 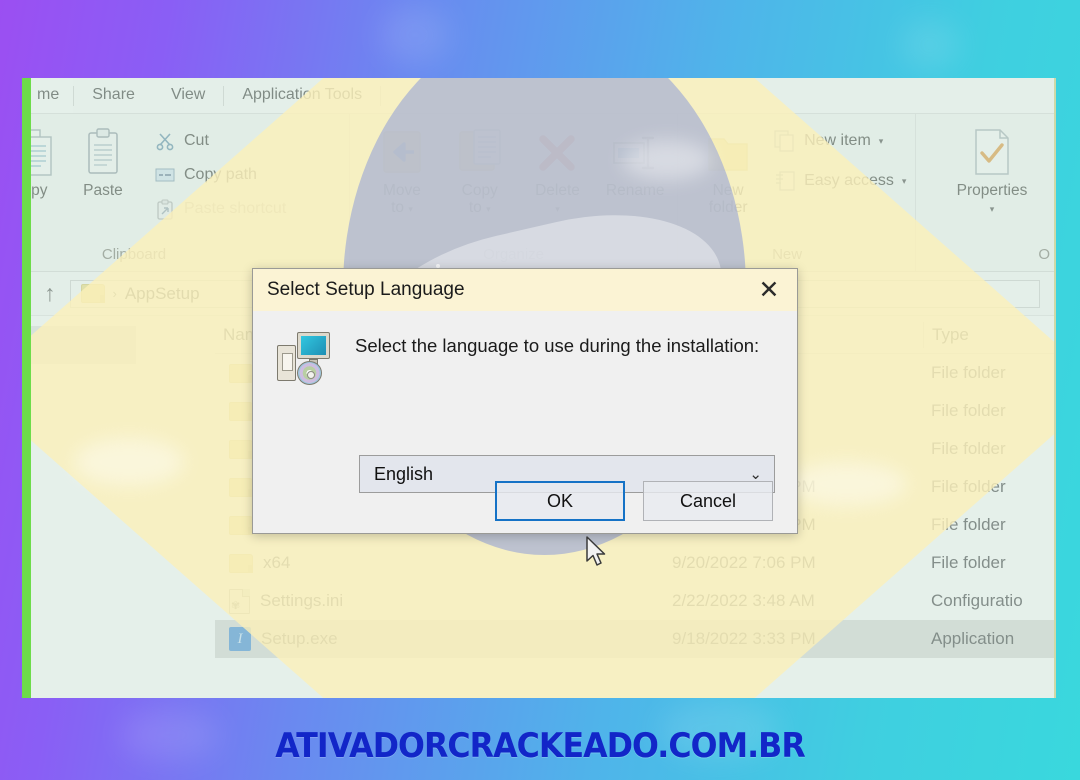 What do you see at coordinates (557, 198) in the screenshot?
I see `delete-label: Delete ▾` at bounding box center [557, 198].